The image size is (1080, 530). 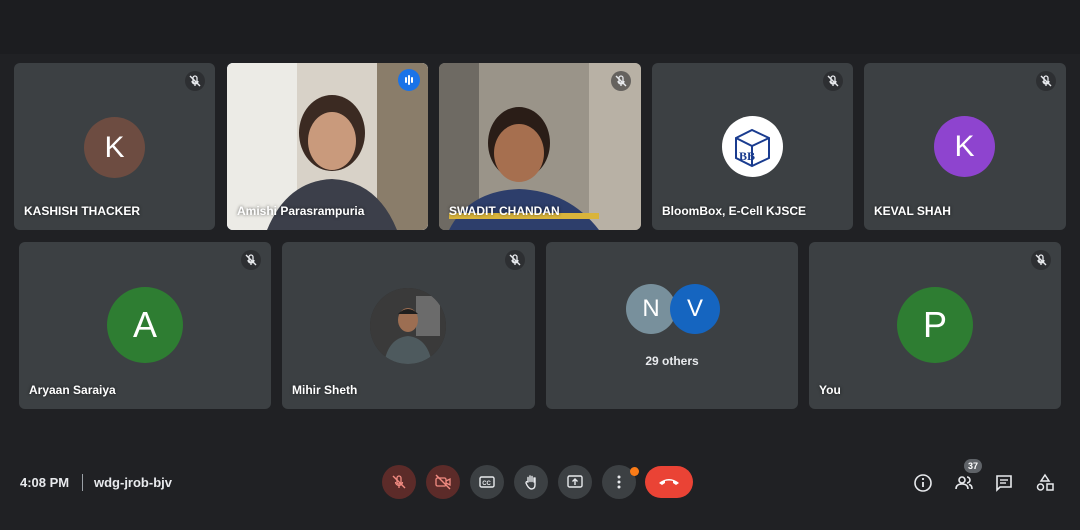 What do you see at coordinates (82, 211) in the screenshot?
I see `participant-name: KASHISH THACKER` at bounding box center [82, 211].